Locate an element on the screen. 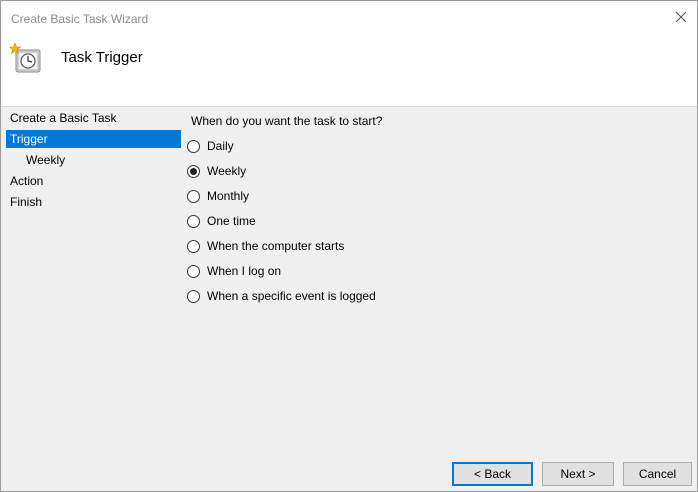  step-trigger: Trigger is located at coordinates (93, 139).